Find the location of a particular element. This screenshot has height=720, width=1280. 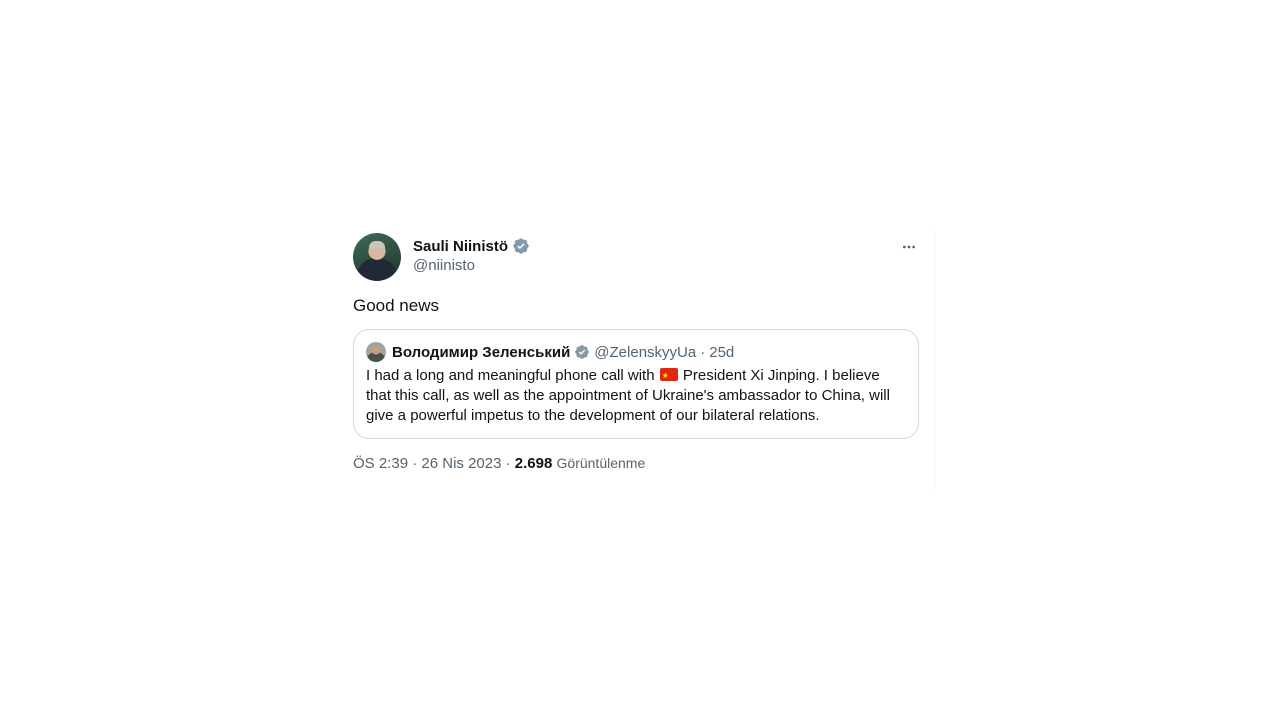

china-flag-icon is located at coordinates (668, 376).